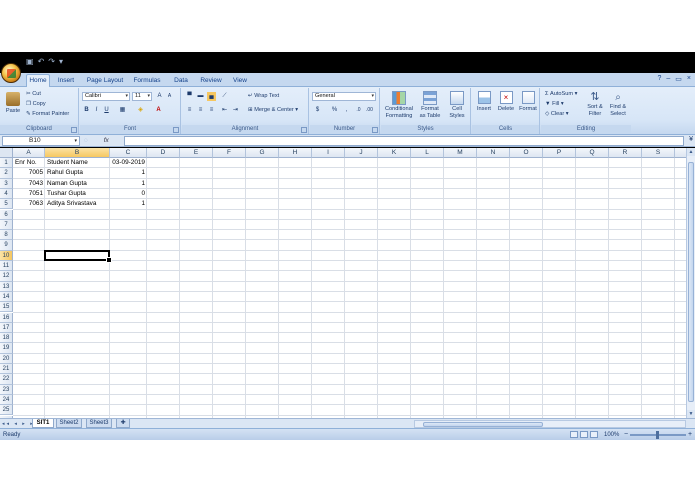 The width and height of the screenshot is (695, 494). I want to click on cell-a3: 7043, so click(29, 184).